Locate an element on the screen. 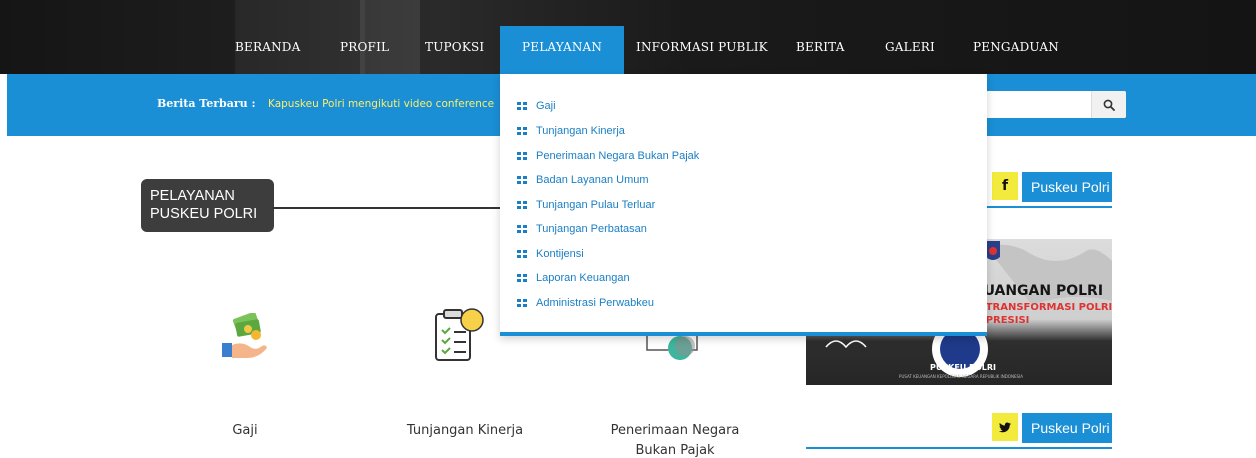 The width and height of the screenshot is (1256, 458). dropdown-item-laporan-keuangan: Laporan Keuangan is located at coordinates (573, 278).